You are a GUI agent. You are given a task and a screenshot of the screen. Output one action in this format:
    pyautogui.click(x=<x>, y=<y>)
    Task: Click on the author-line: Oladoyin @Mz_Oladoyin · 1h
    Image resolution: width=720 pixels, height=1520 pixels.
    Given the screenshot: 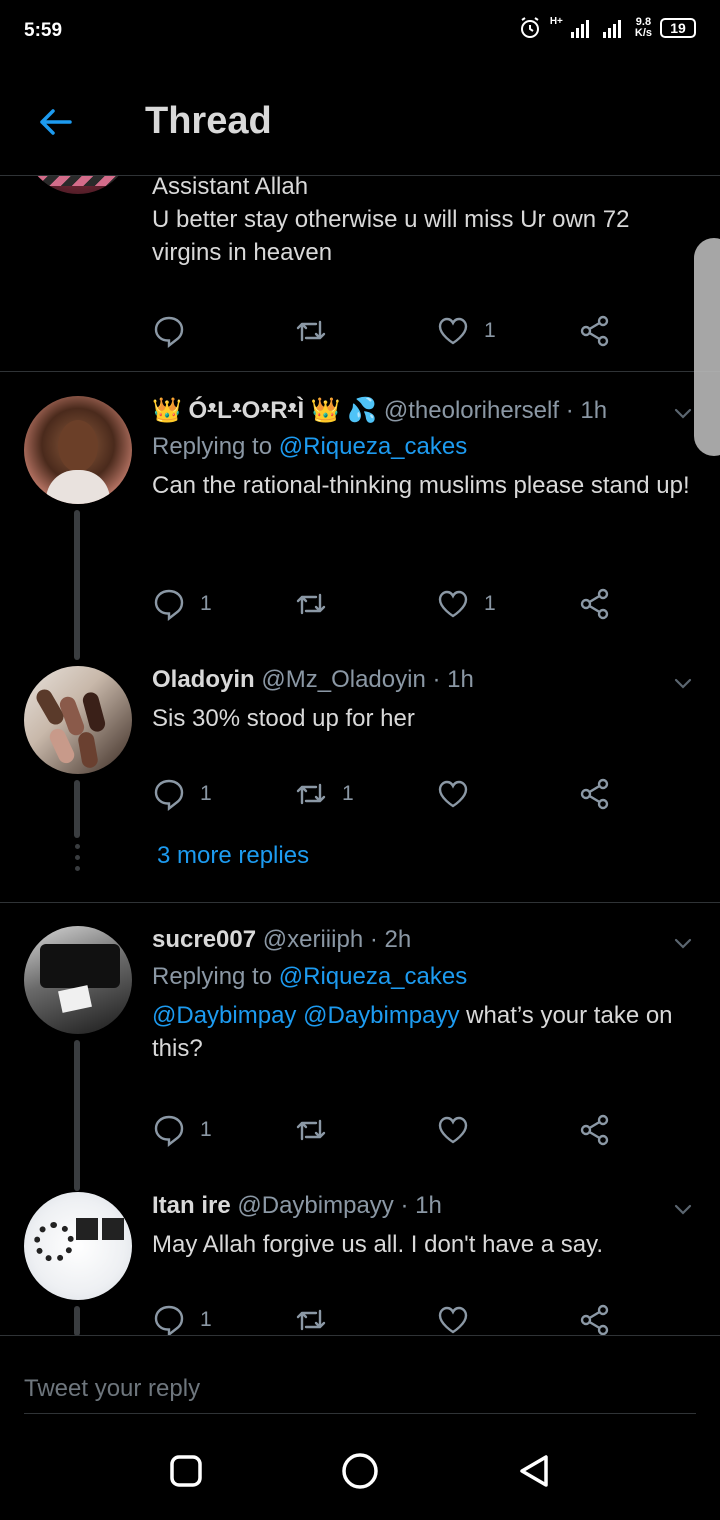 What is the action you would take?
    pyautogui.click(x=422, y=683)
    